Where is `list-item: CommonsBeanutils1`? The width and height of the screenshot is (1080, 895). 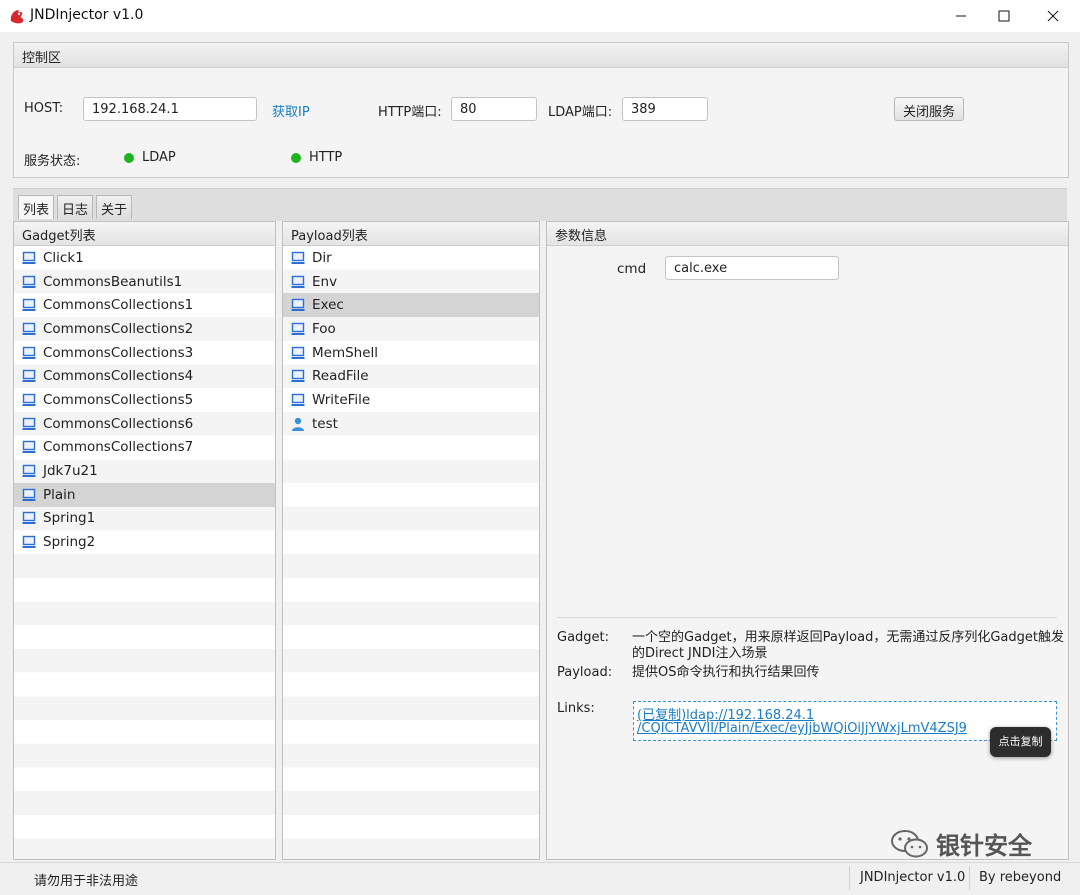
list-item: CommonsBeanutils1 is located at coordinates (144, 282).